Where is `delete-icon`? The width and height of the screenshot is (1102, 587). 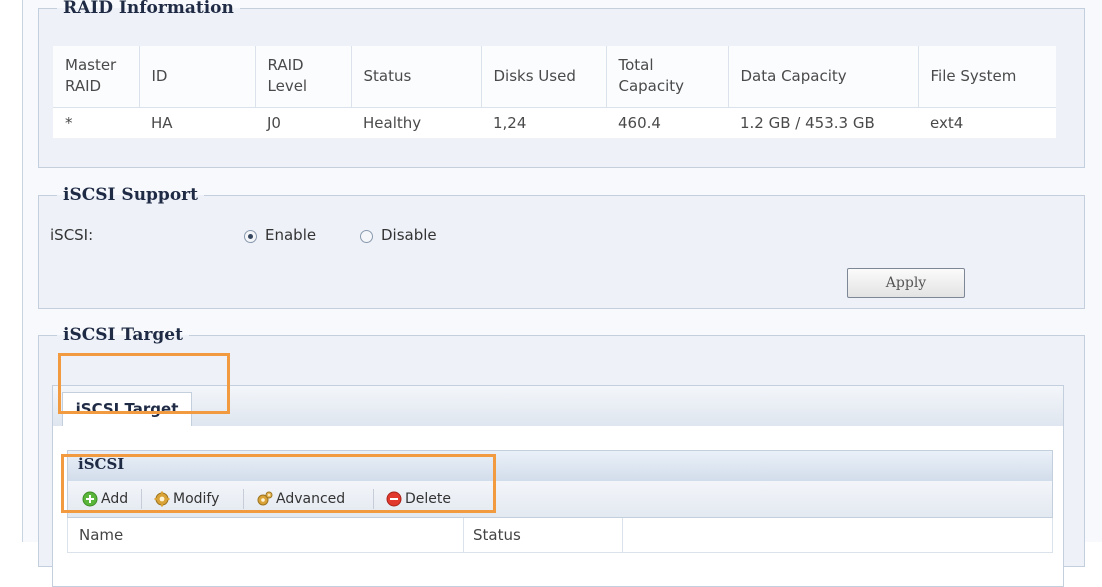 delete-icon is located at coordinates (394, 499).